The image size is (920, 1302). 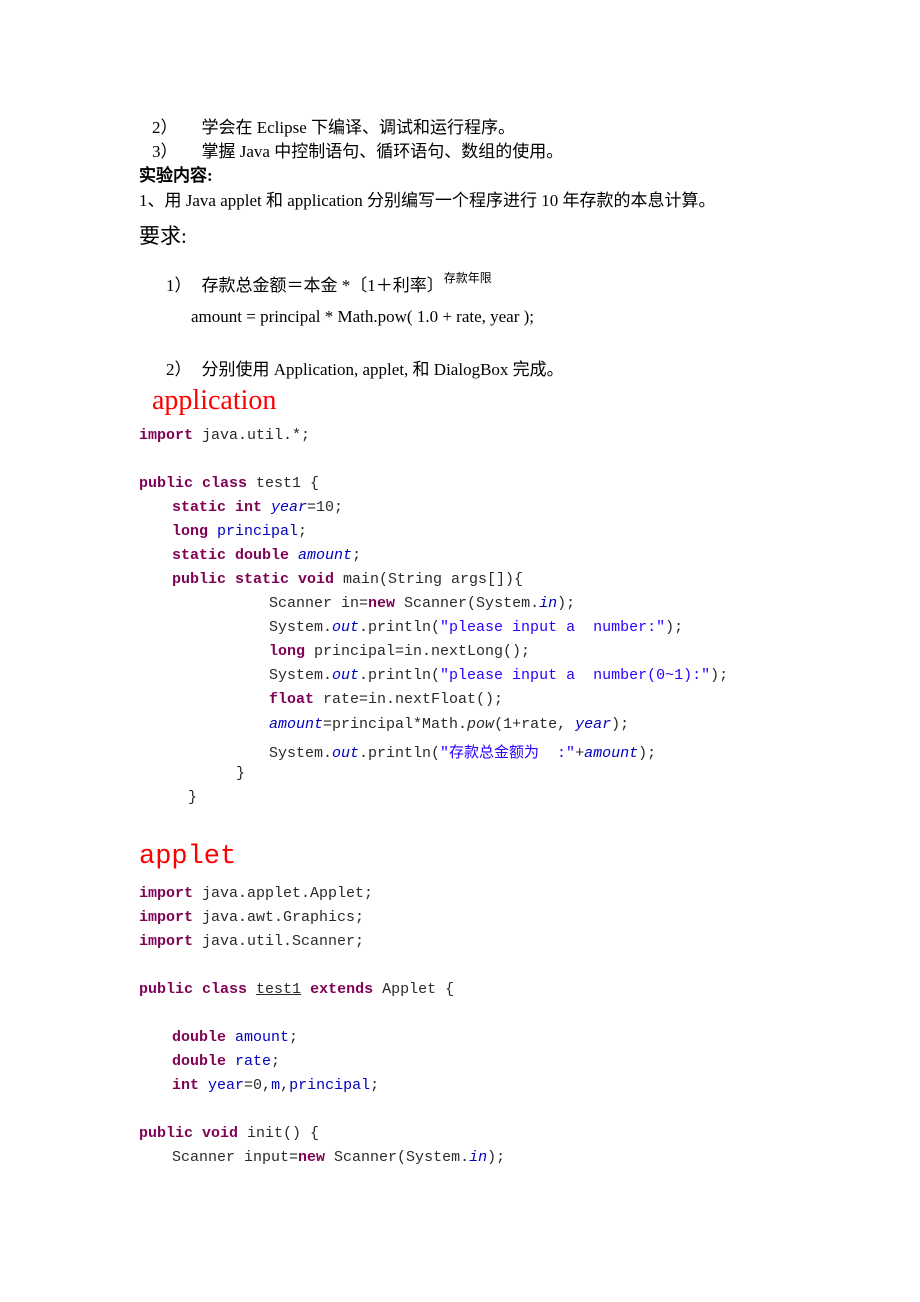 I want to click on requirements-heading: 要求:, so click(x=163, y=236).